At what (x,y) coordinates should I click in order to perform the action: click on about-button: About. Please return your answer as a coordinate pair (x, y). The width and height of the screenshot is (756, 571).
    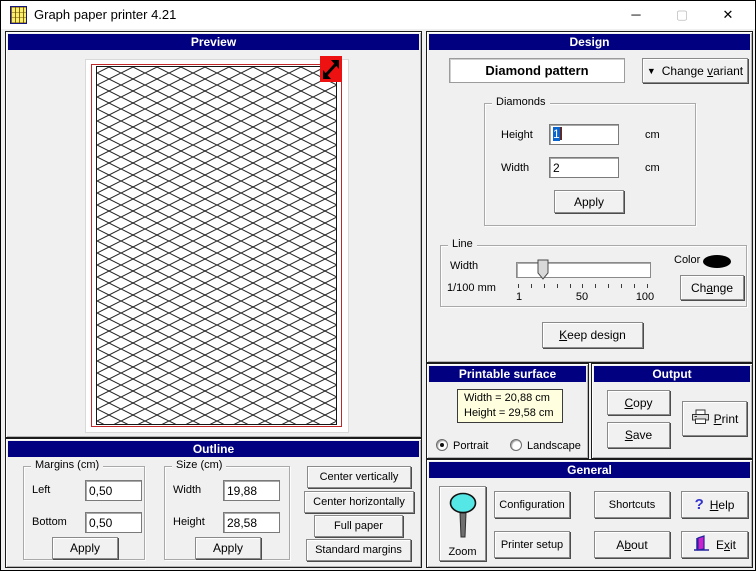
    Looking at the image, I should click on (632, 544).